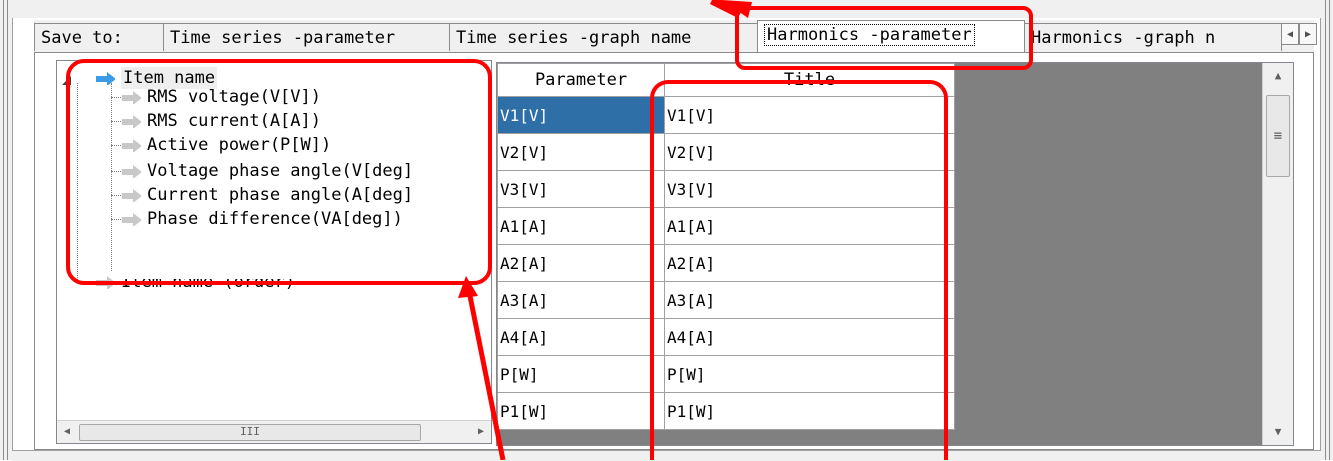 The width and height of the screenshot is (1333, 461). Describe the element at coordinates (482, 368) in the screenshot. I see `annotation-arrow-tree` at that location.